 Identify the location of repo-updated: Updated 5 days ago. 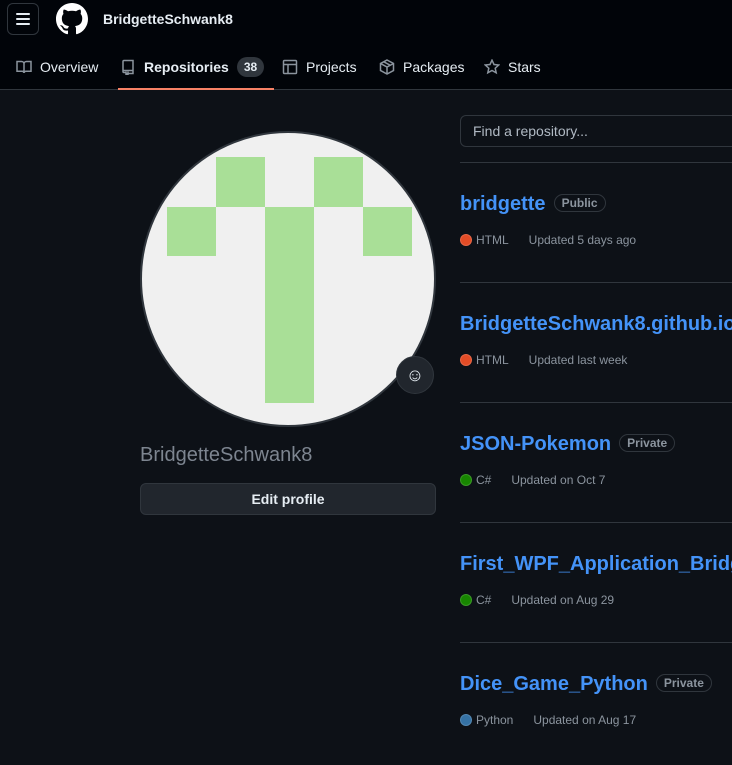
(582, 240).